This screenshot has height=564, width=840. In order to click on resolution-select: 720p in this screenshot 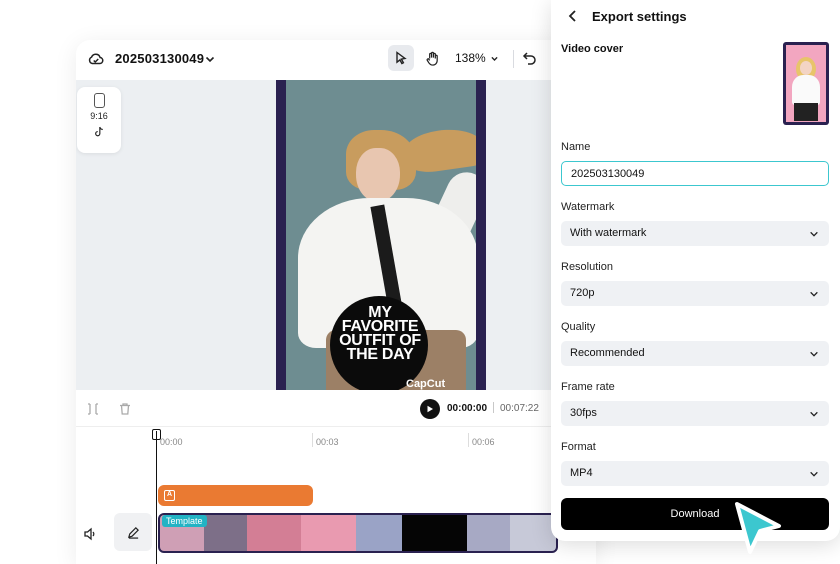, I will do `click(695, 293)`.